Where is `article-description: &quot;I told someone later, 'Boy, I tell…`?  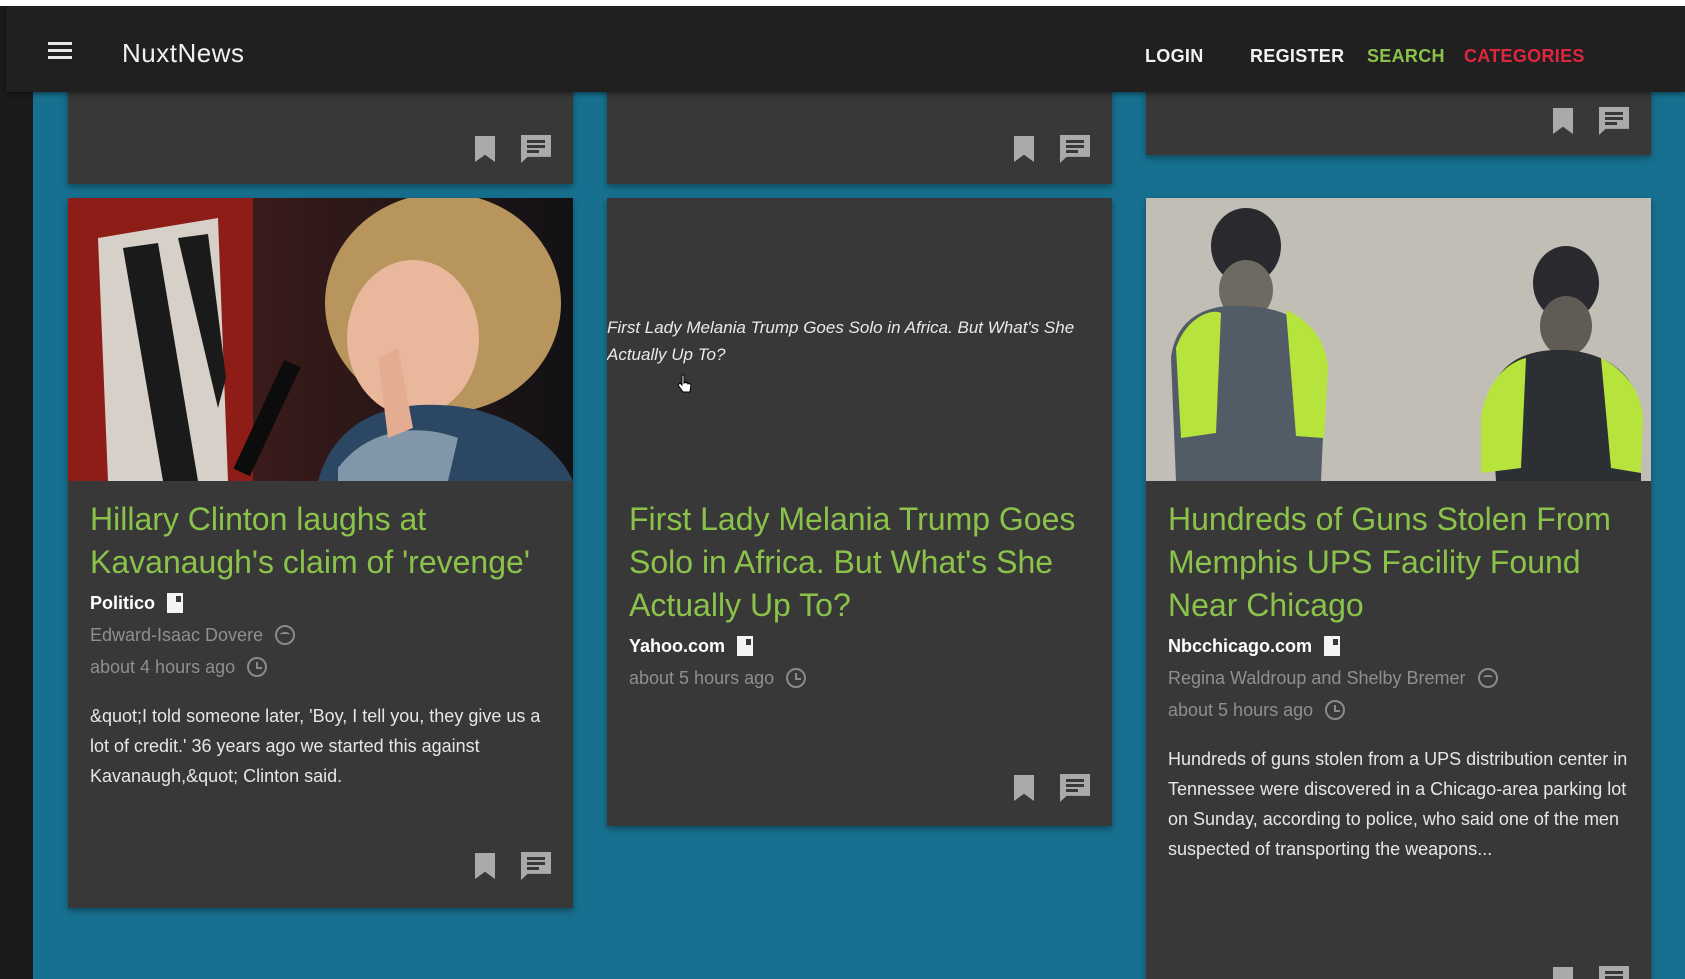
article-description: &quot;I told someone later, 'Boy, I tell… is located at coordinates (315, 746).